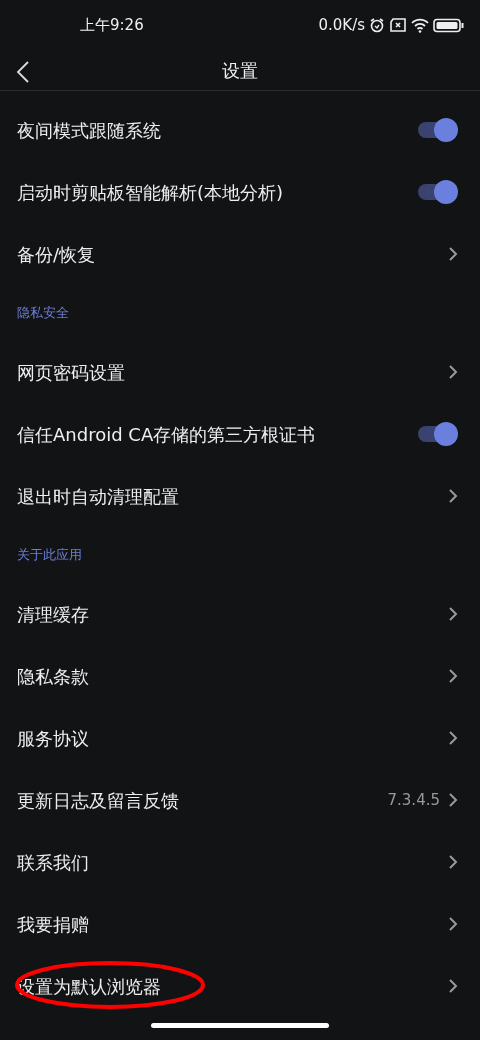 This screenshot has height=1040, width=480. I want to click on version-text: 7.3.4.5, so click(413, 800).